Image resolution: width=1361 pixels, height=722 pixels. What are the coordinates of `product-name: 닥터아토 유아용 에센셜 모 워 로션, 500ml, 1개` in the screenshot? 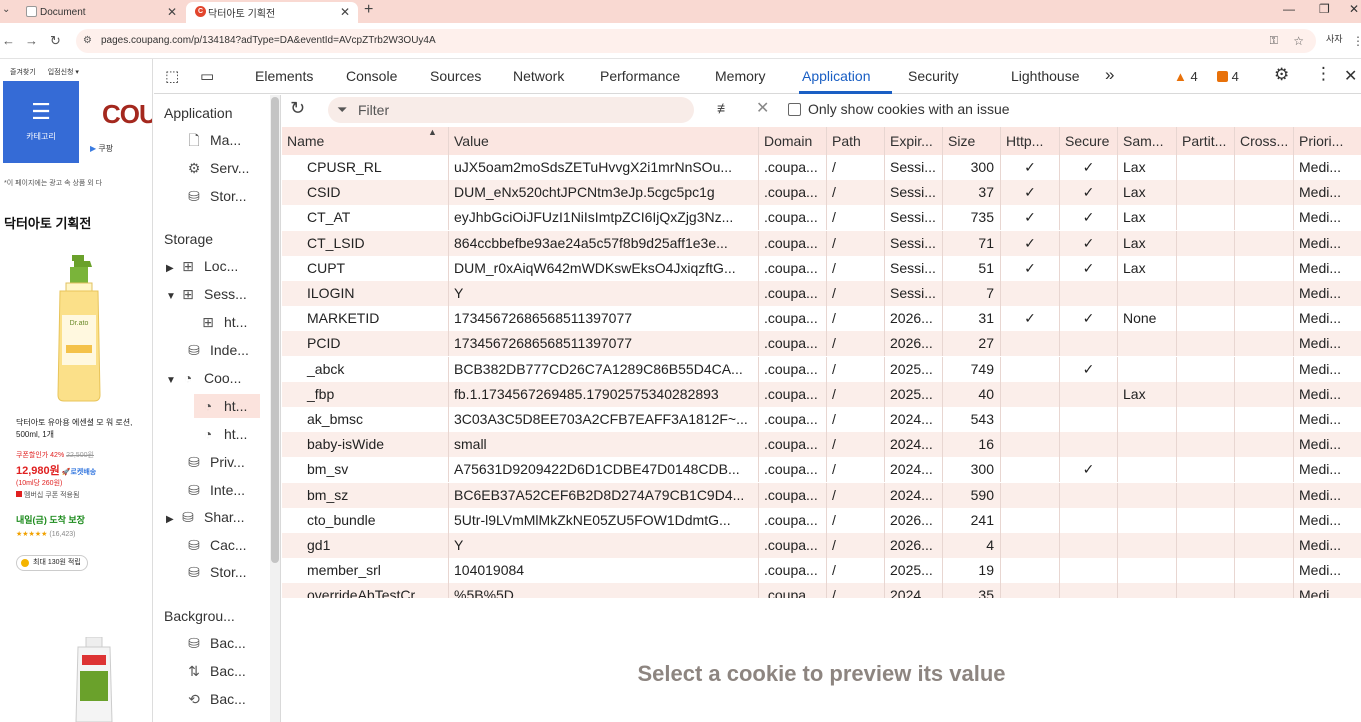 It's located at (82, 429).